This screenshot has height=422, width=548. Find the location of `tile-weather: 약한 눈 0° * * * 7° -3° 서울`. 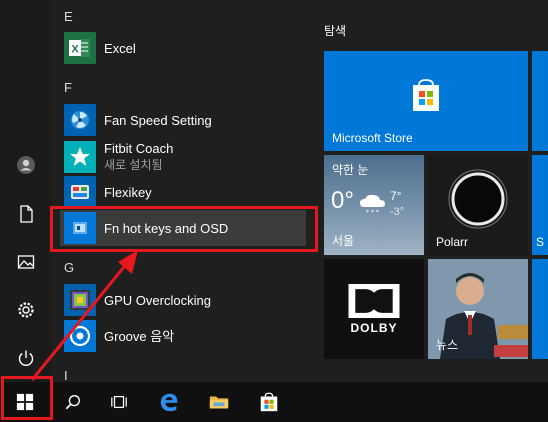

tile-weather: 약한 눈 0° * * * 7° -3° 서울 is located at coordinates (374, 205).